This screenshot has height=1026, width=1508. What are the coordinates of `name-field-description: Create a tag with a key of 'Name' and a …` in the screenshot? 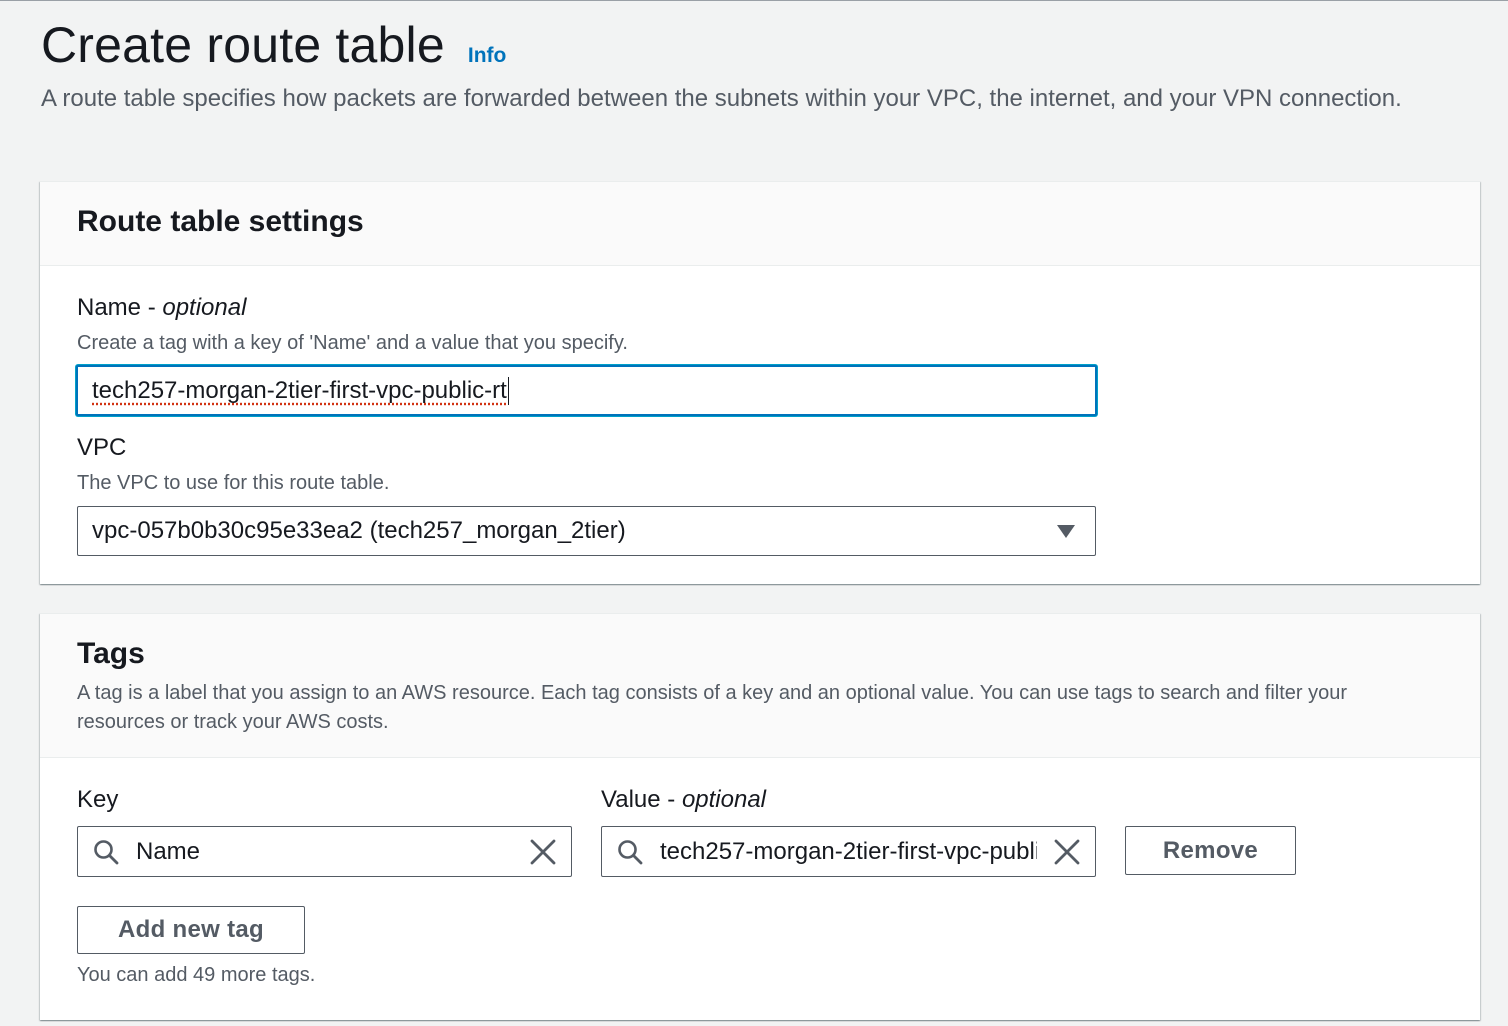 It's located at (352, 343).